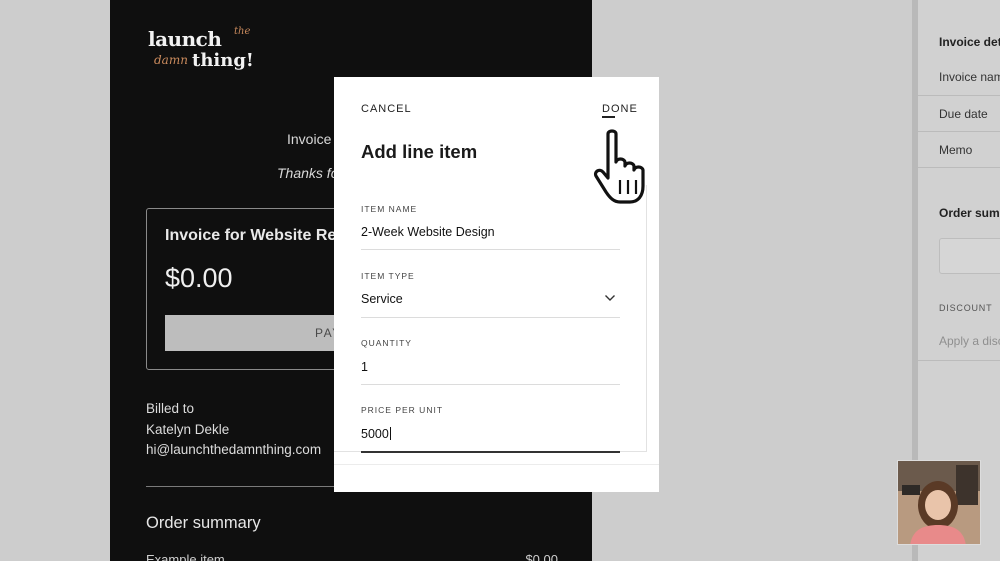 The height and width of the screenshot is (561, 1000). What do you see at coordinates (386, 109) in the screenshot?
I see `cancel-button: CANCEL` at bounding box center [386, 109].